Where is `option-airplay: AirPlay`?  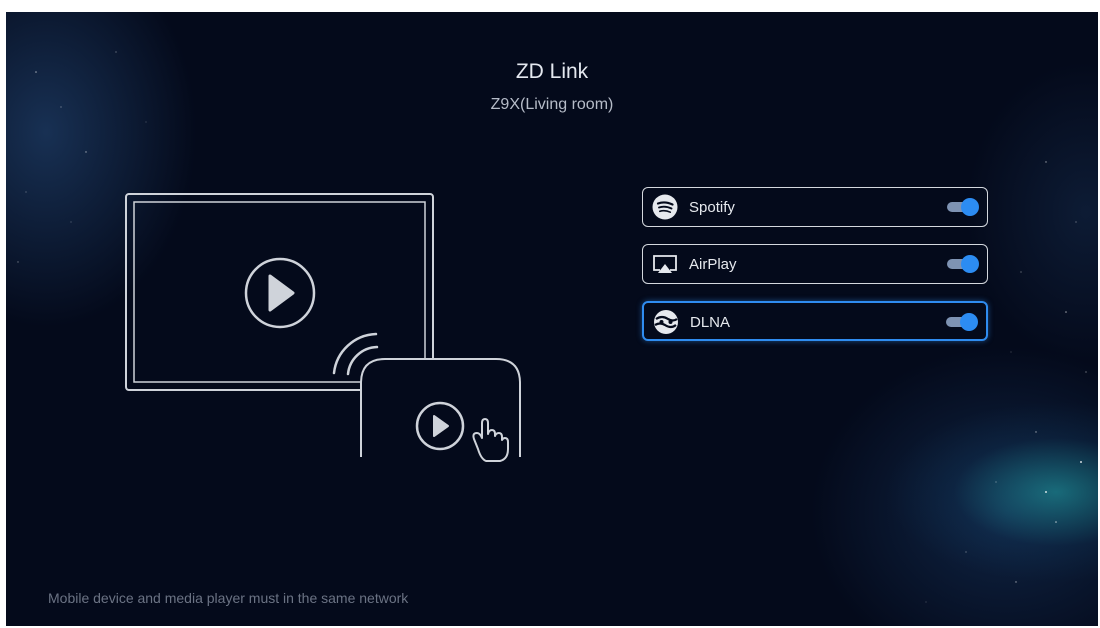
option-airplay: AirPlay is located at coordinates (815, 264).